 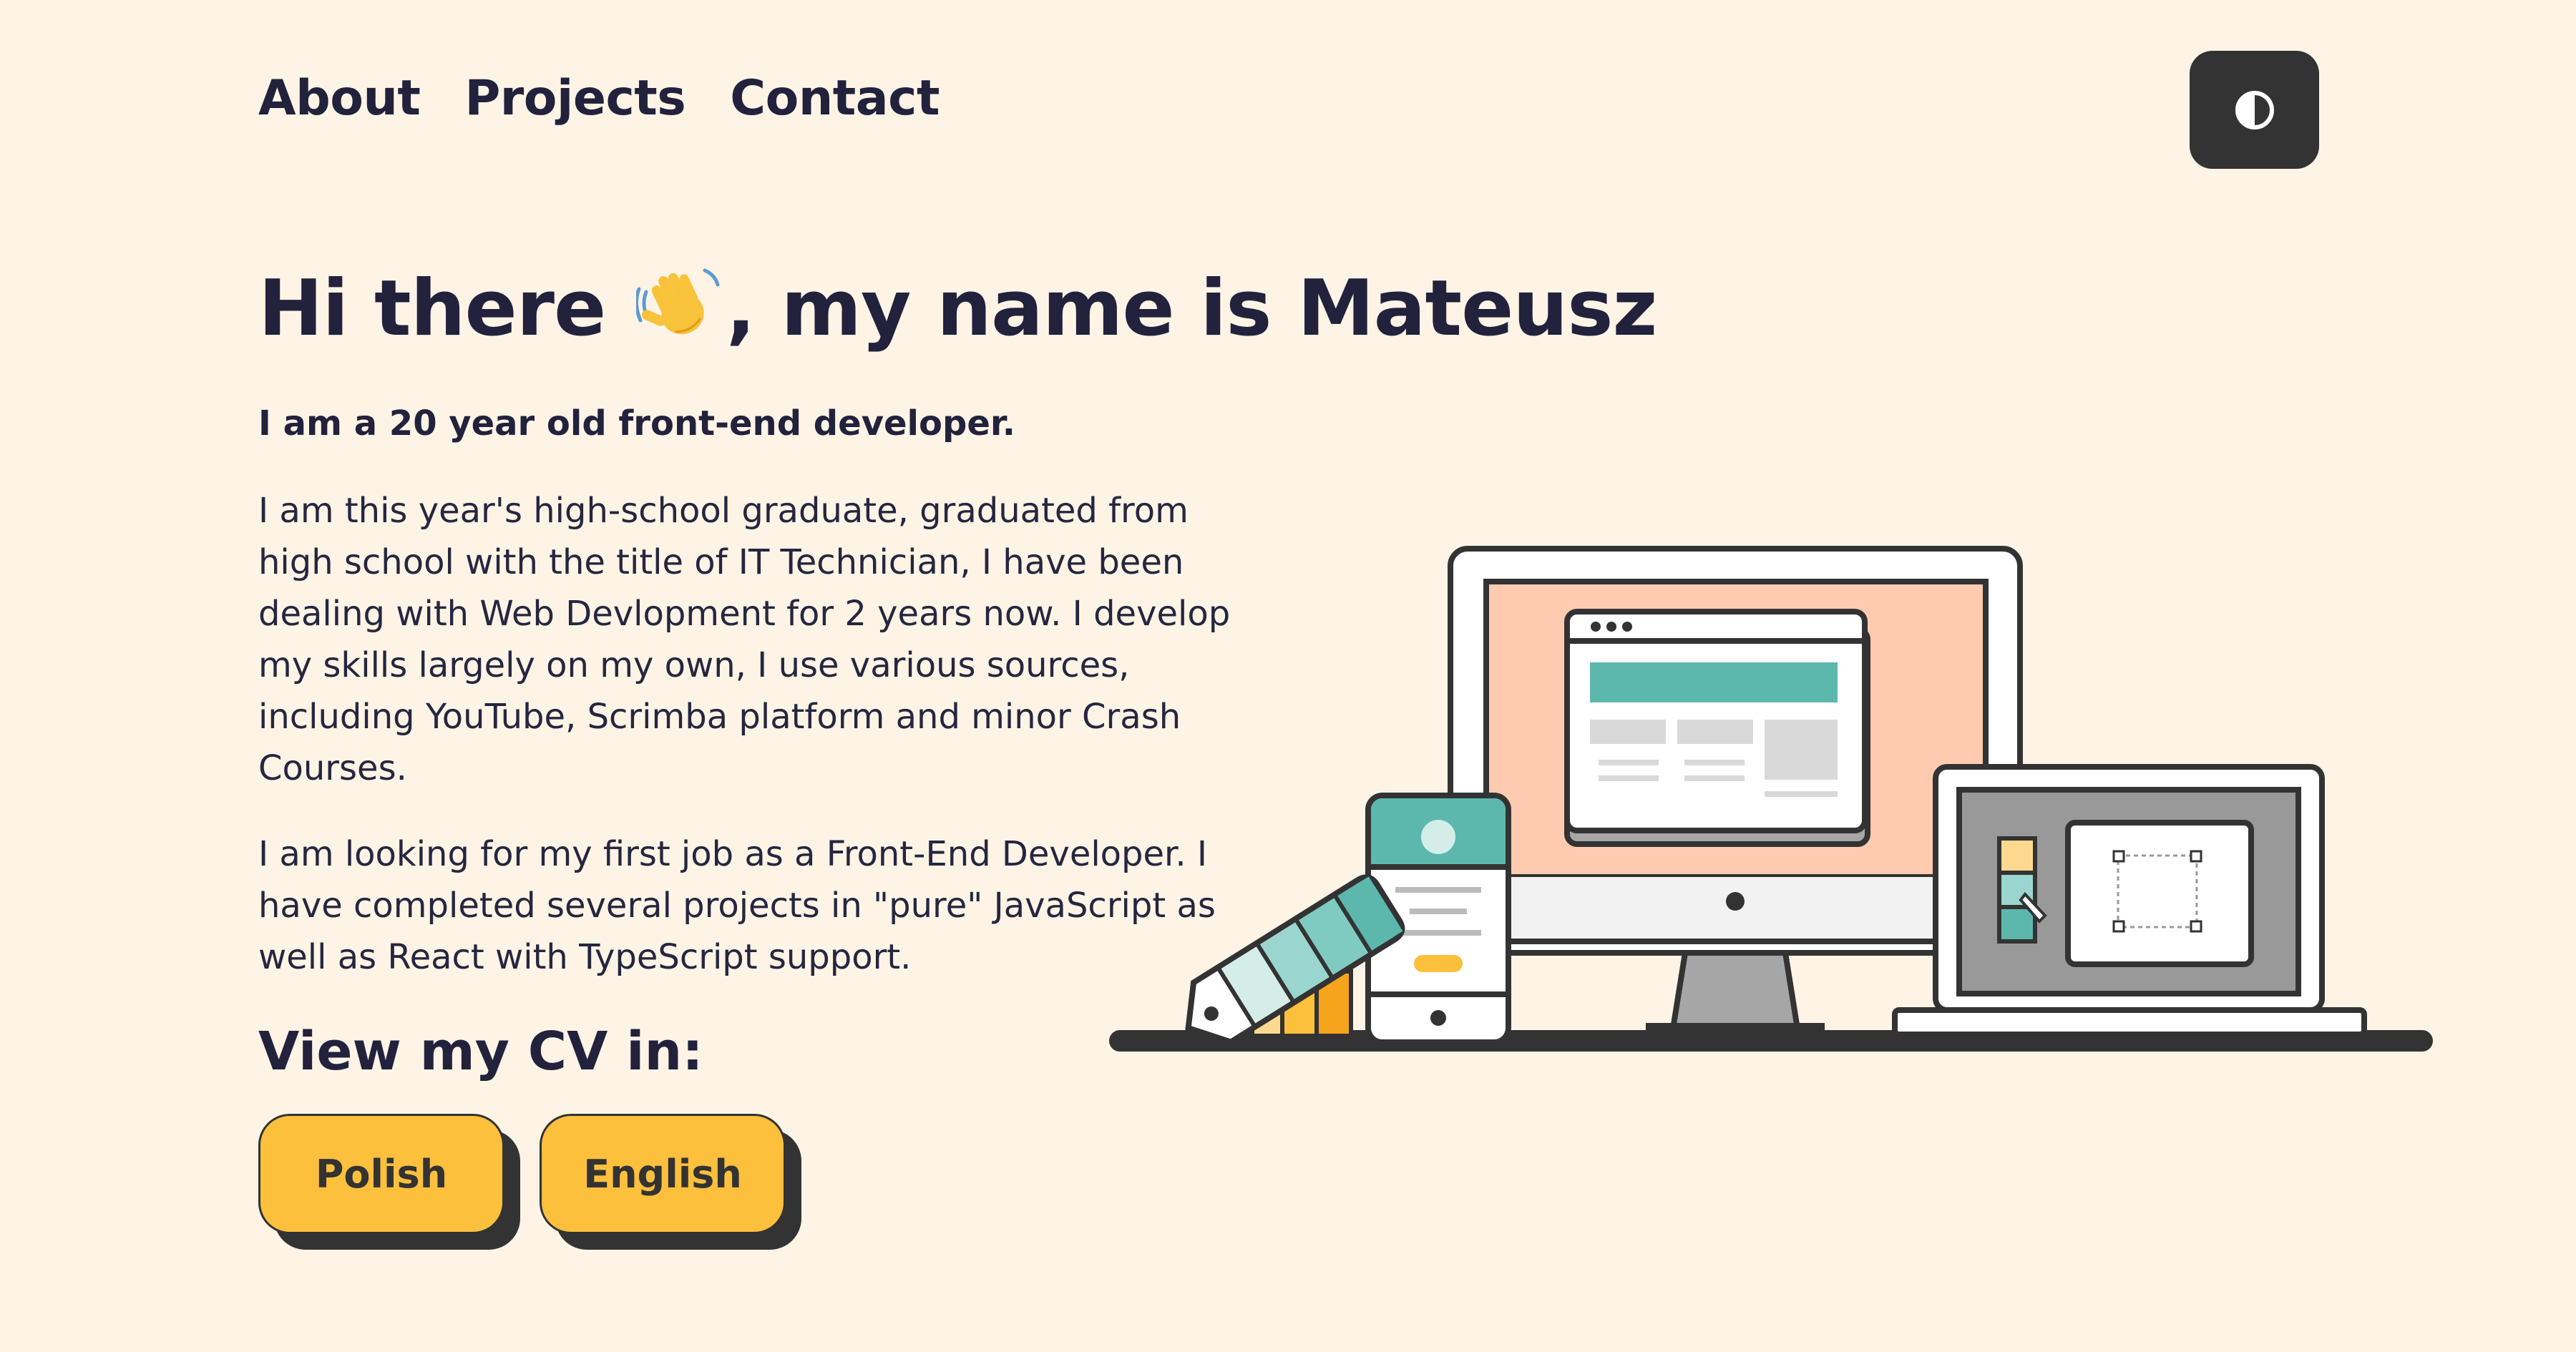 What do you see at coordinates (381, 1174) in the screenshot?
I see `cv-polish-button: Polish` at bounding box center [381, 1174].